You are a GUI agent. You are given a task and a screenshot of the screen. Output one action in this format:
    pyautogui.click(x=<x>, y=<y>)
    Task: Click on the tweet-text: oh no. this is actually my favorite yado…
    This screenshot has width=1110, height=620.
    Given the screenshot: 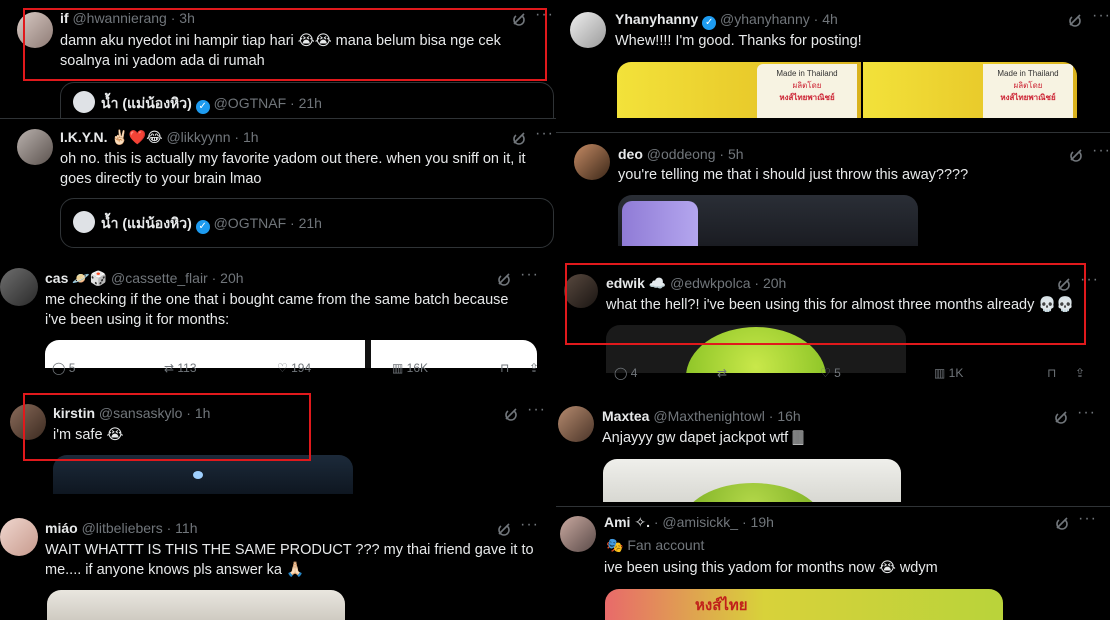 What is the action you would take?
    pyautogui.click(x=293, y=169)
    